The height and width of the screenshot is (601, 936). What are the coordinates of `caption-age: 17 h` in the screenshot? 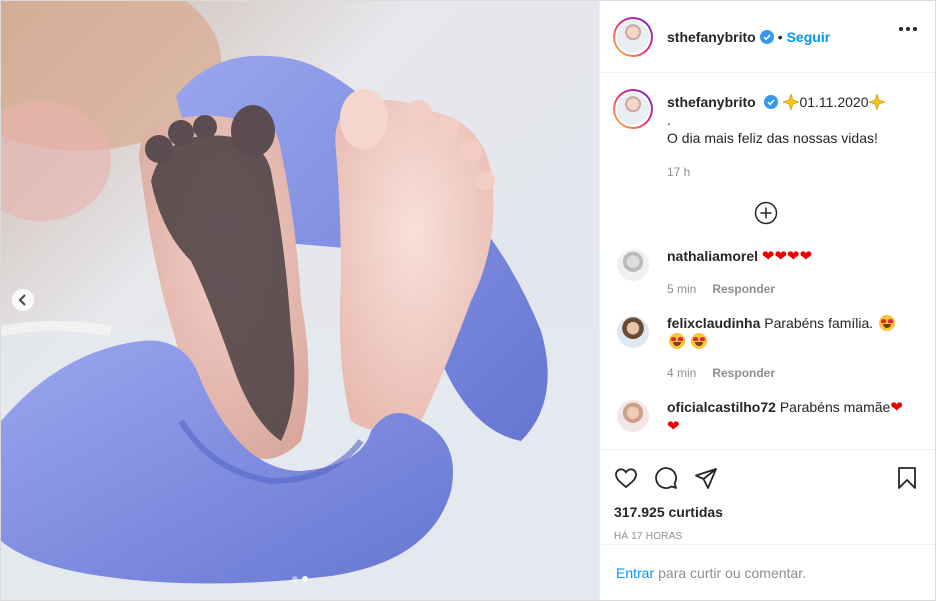 It's located at (679, 172).